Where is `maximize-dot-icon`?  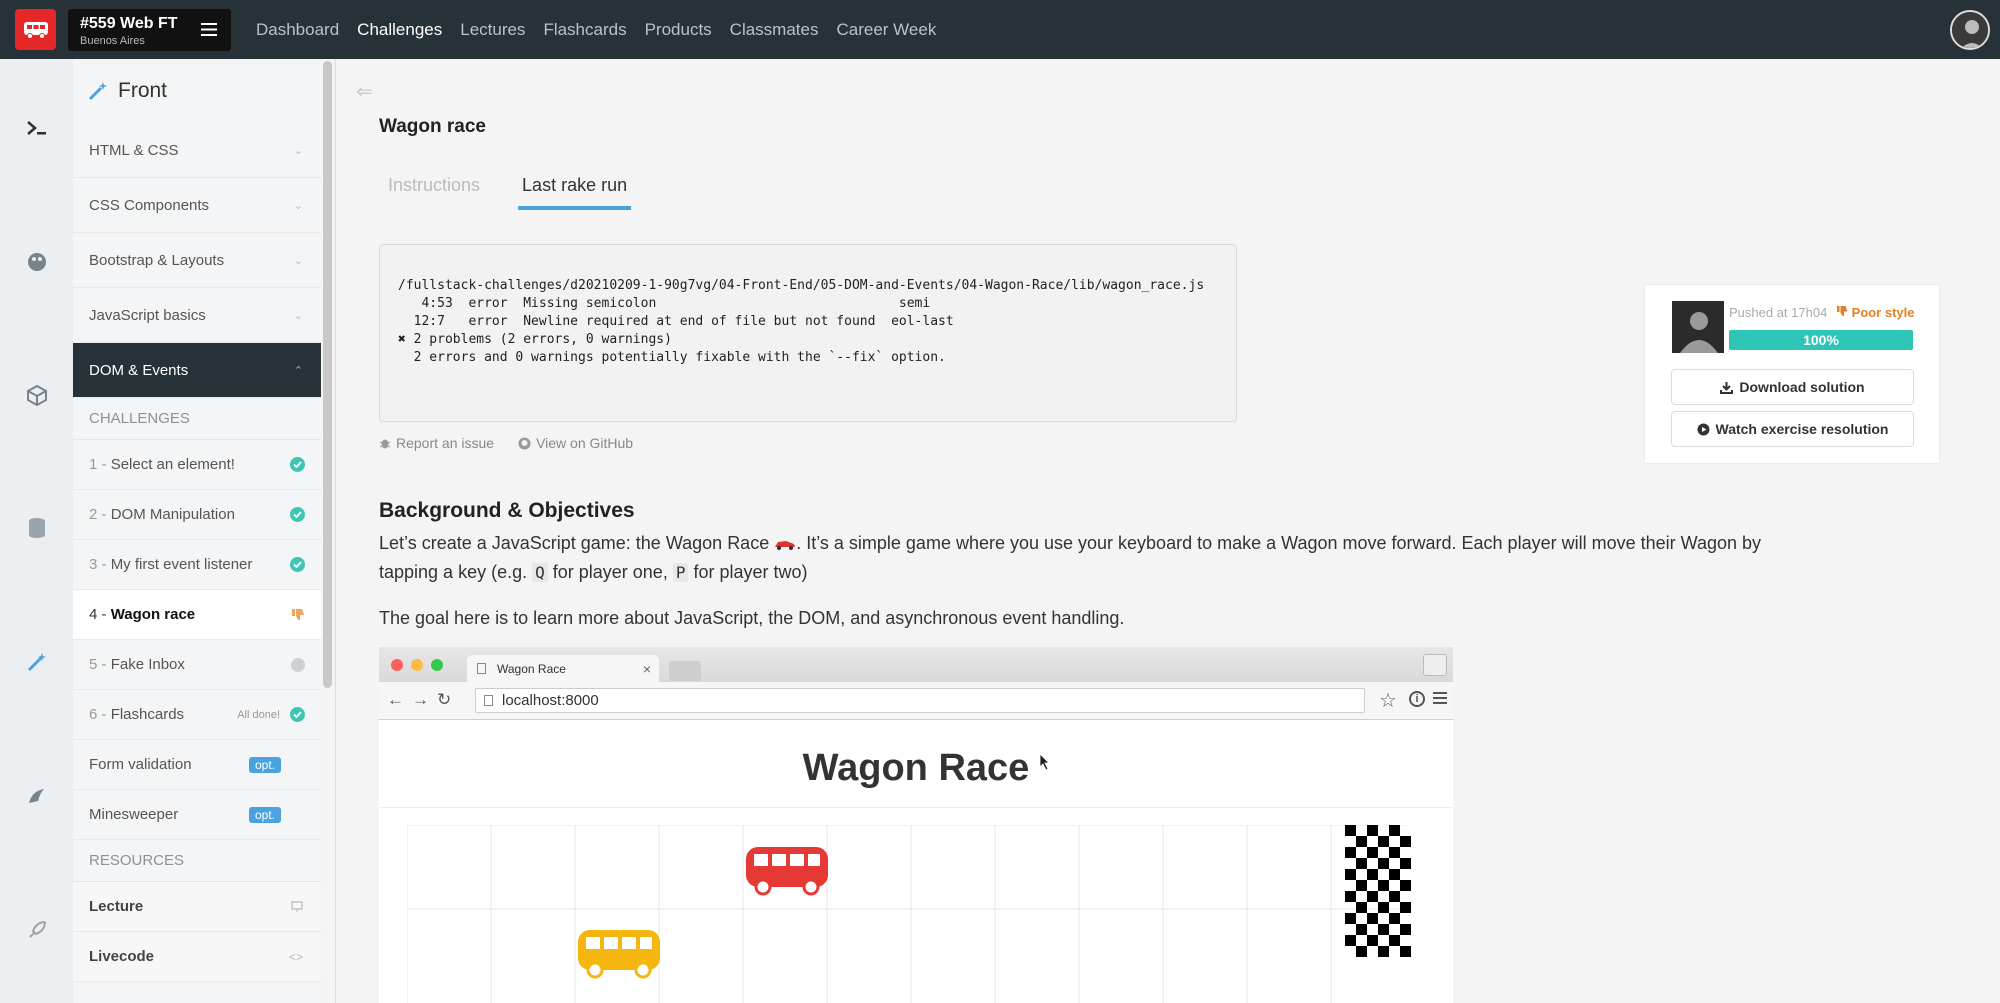
maximize-dot-icon is located at coordinates (437, 664).